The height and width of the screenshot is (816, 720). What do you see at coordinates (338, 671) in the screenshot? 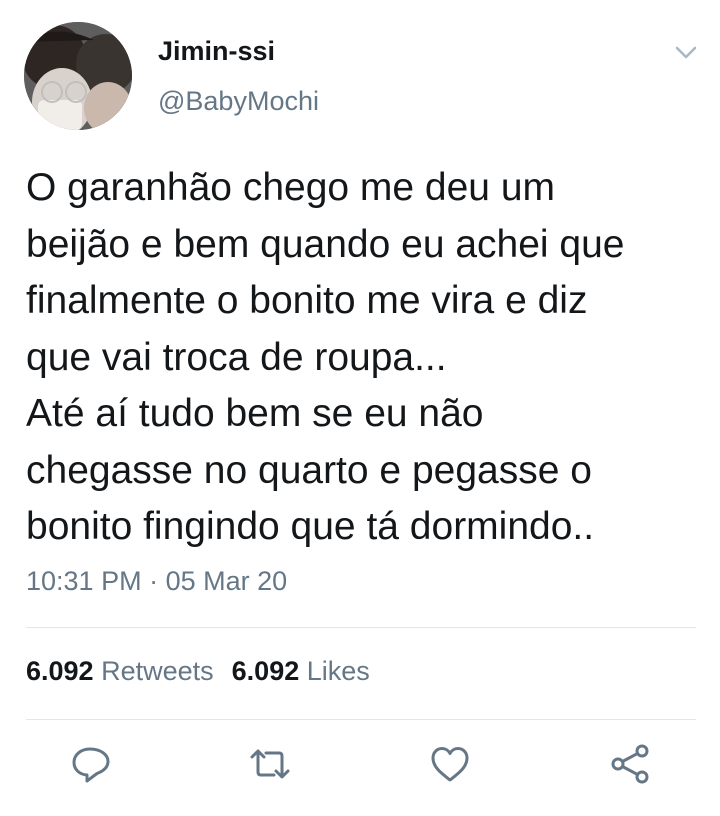
I see `likes-label: Likes` at bounding box center [338, 671].